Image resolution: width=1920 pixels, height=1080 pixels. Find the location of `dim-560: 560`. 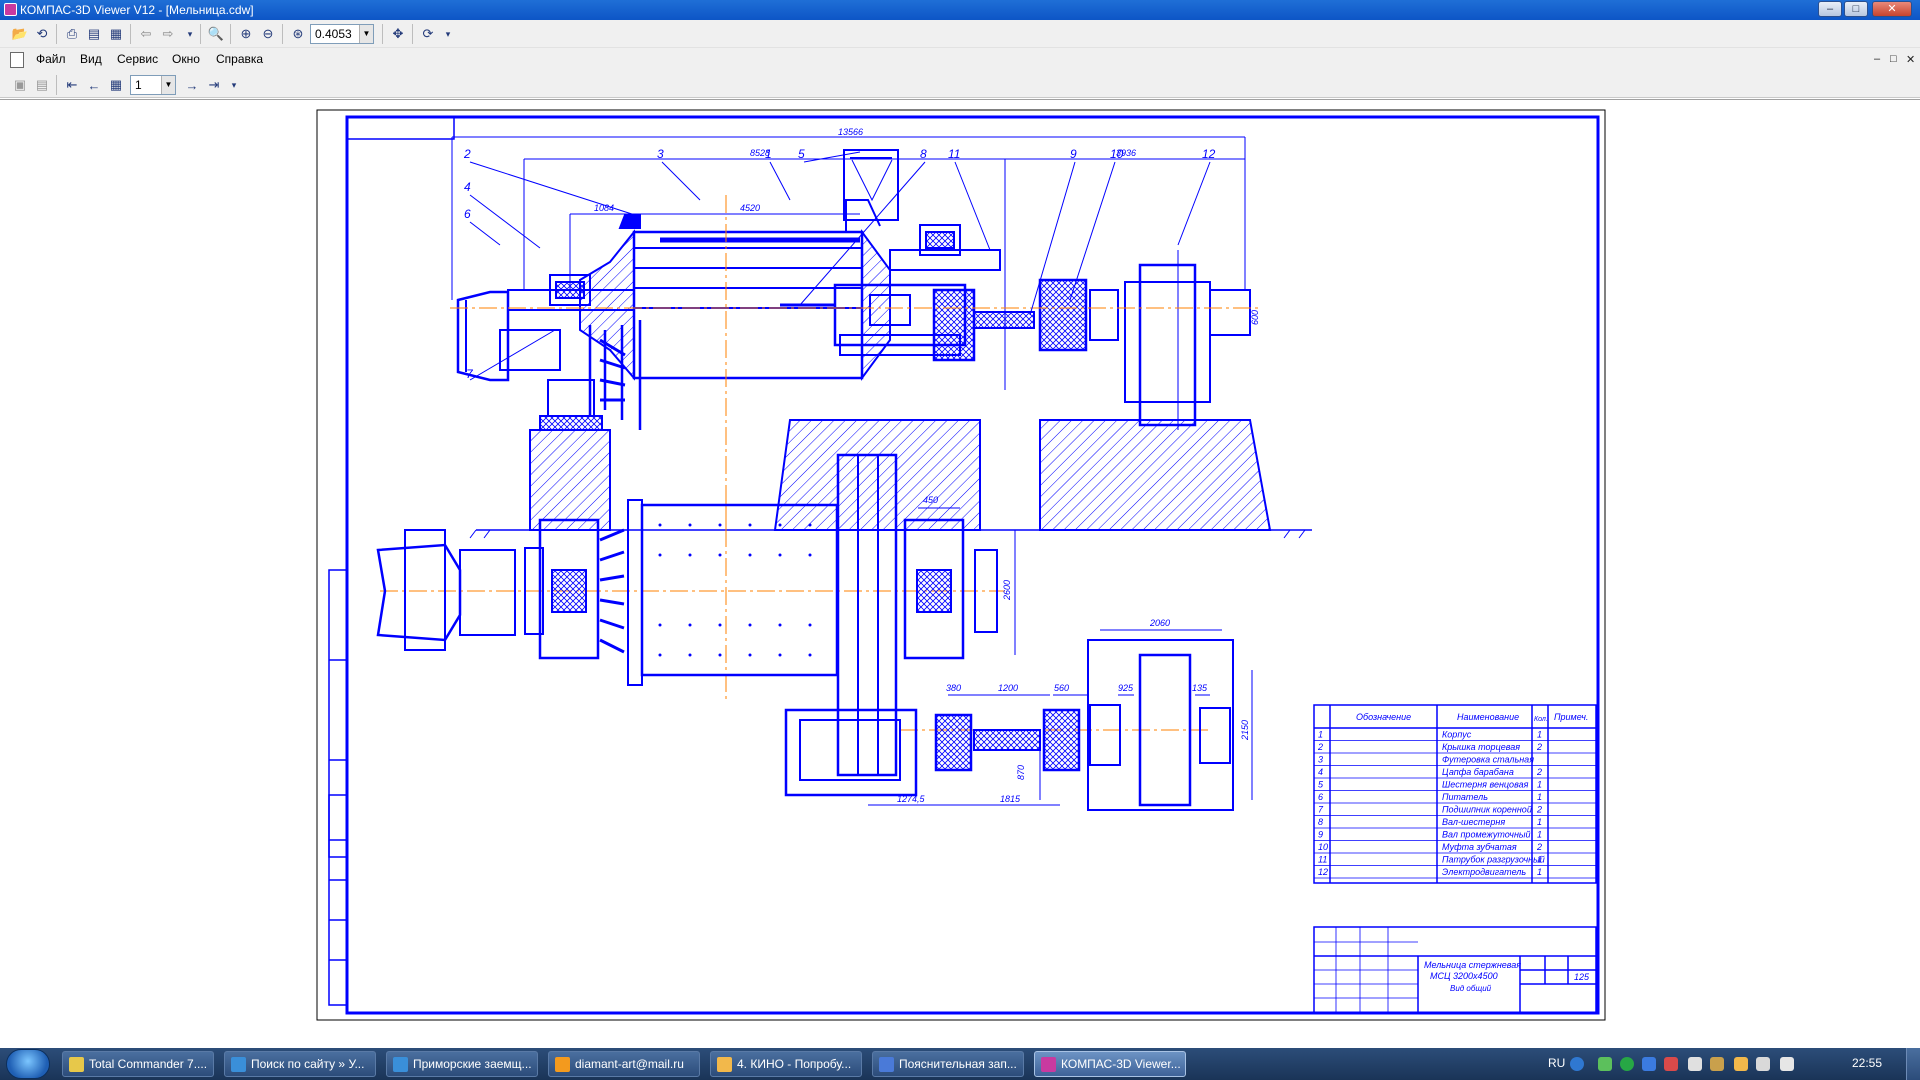

dim-560: 560 is located at coordinates (1061, 688).